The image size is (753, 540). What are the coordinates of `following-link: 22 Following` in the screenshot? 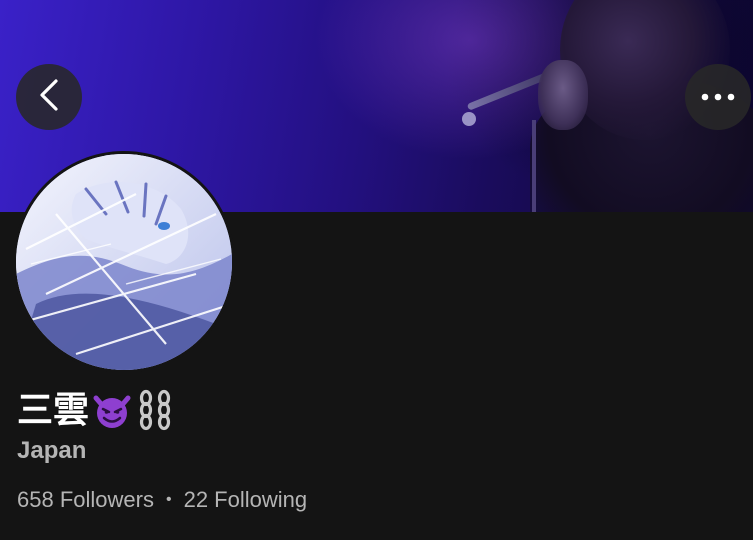 It's located at (246, 500).